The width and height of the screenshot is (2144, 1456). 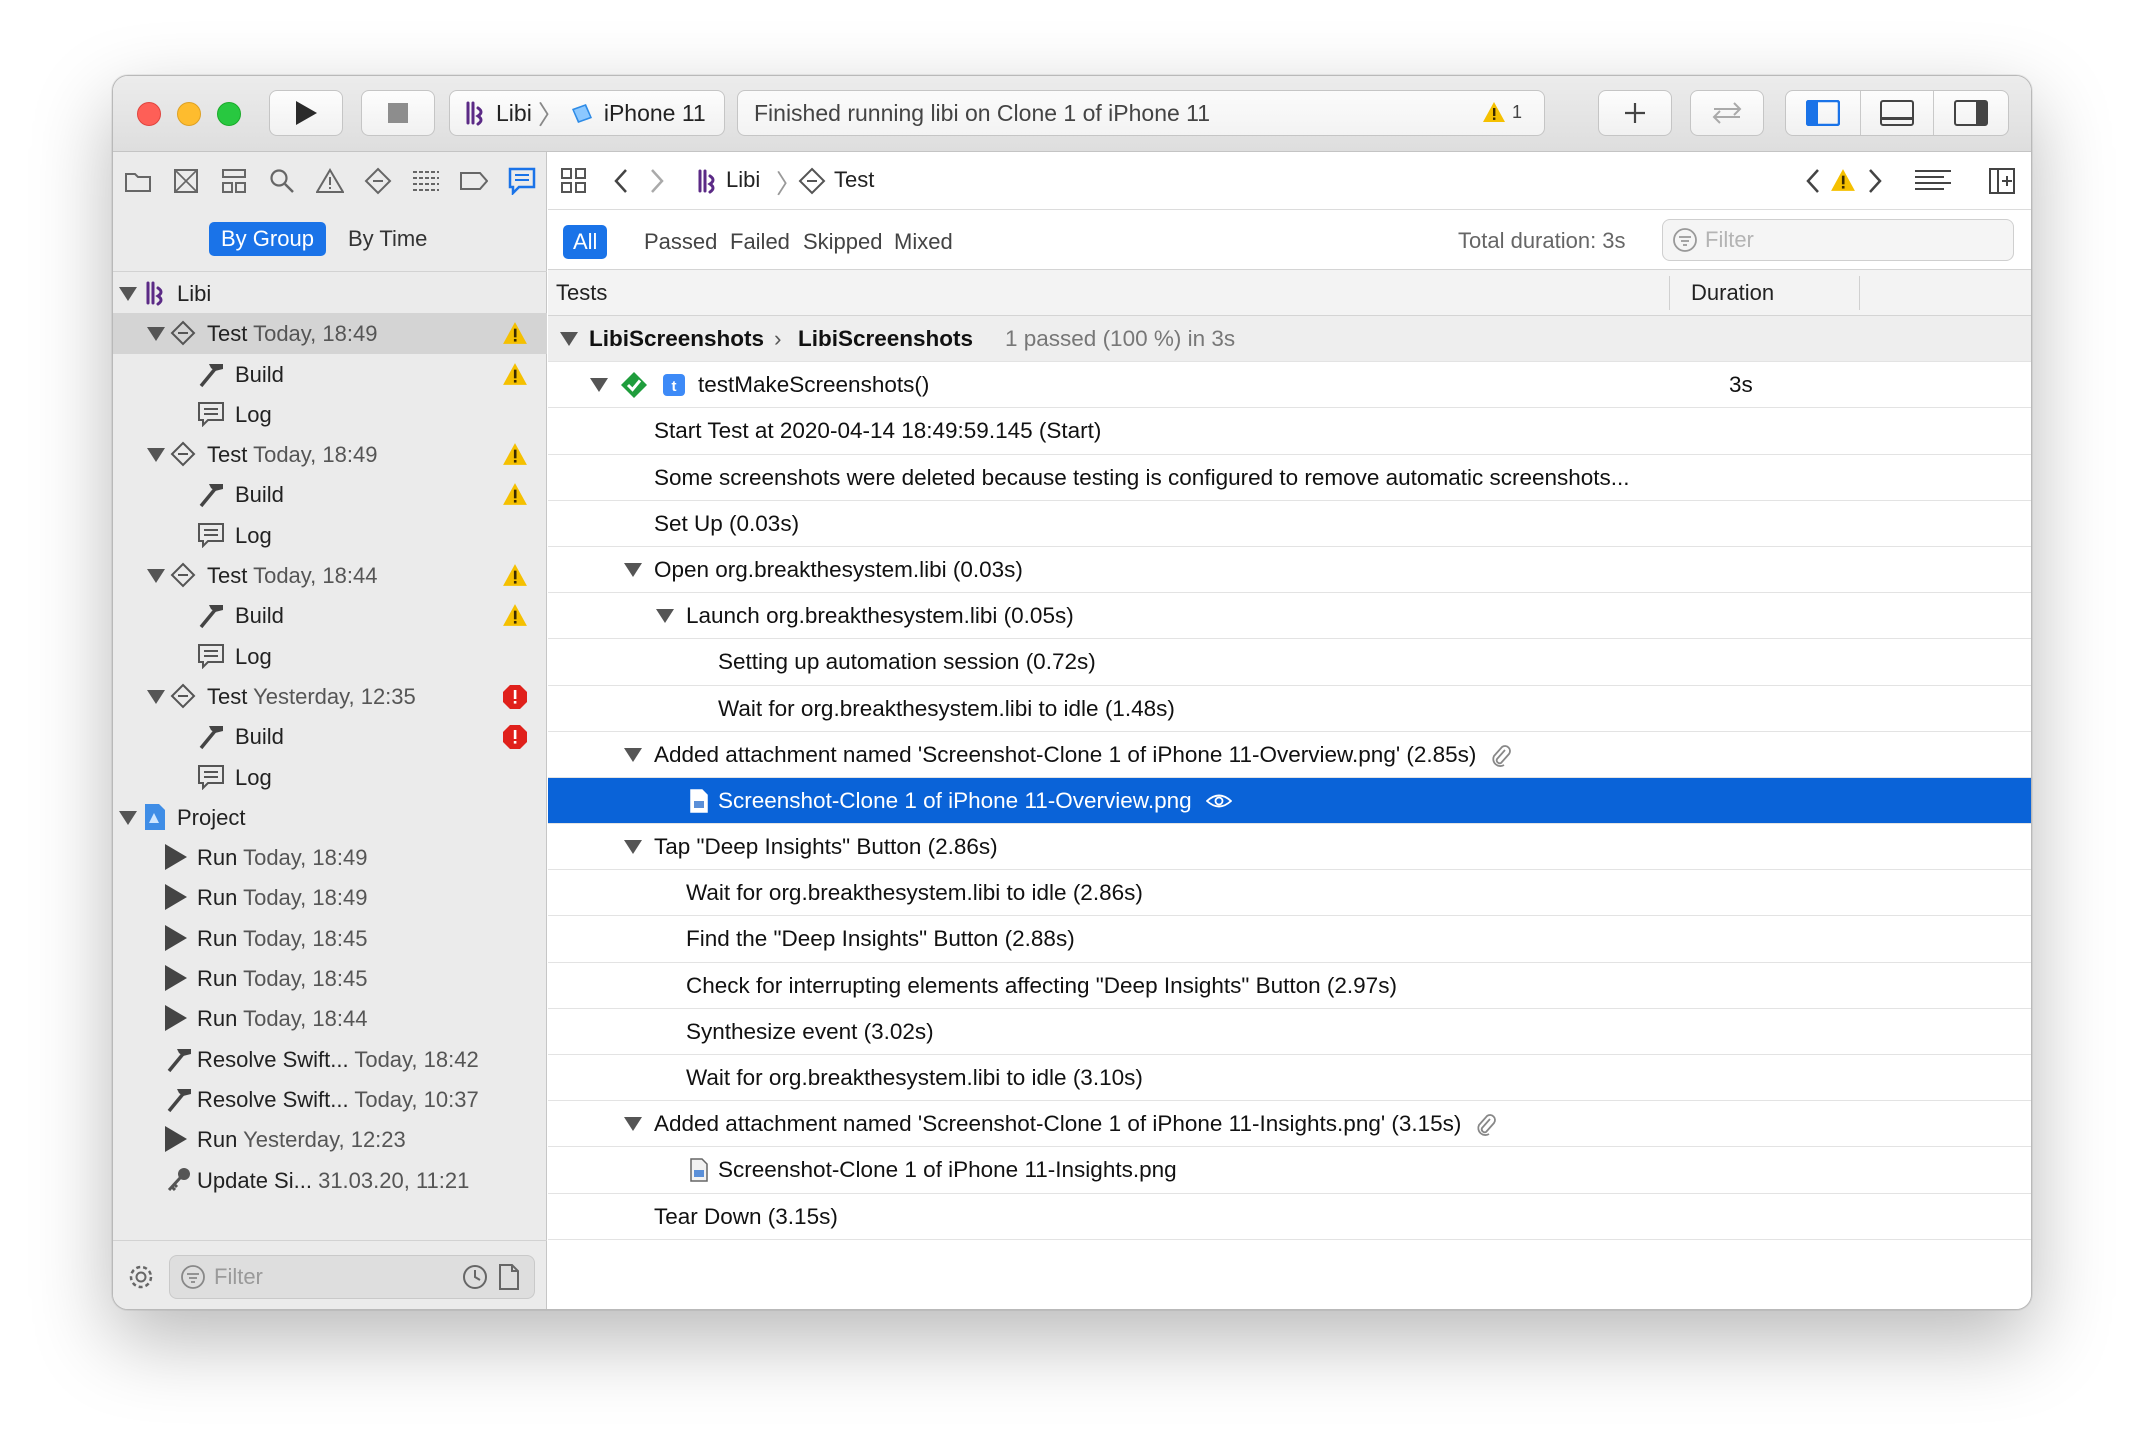 What do you see at coordinates (587, 113) in the screenshot?
I see `scheme-selector: Libi 〉 iPhone 11` at bounding box center [587, 113].